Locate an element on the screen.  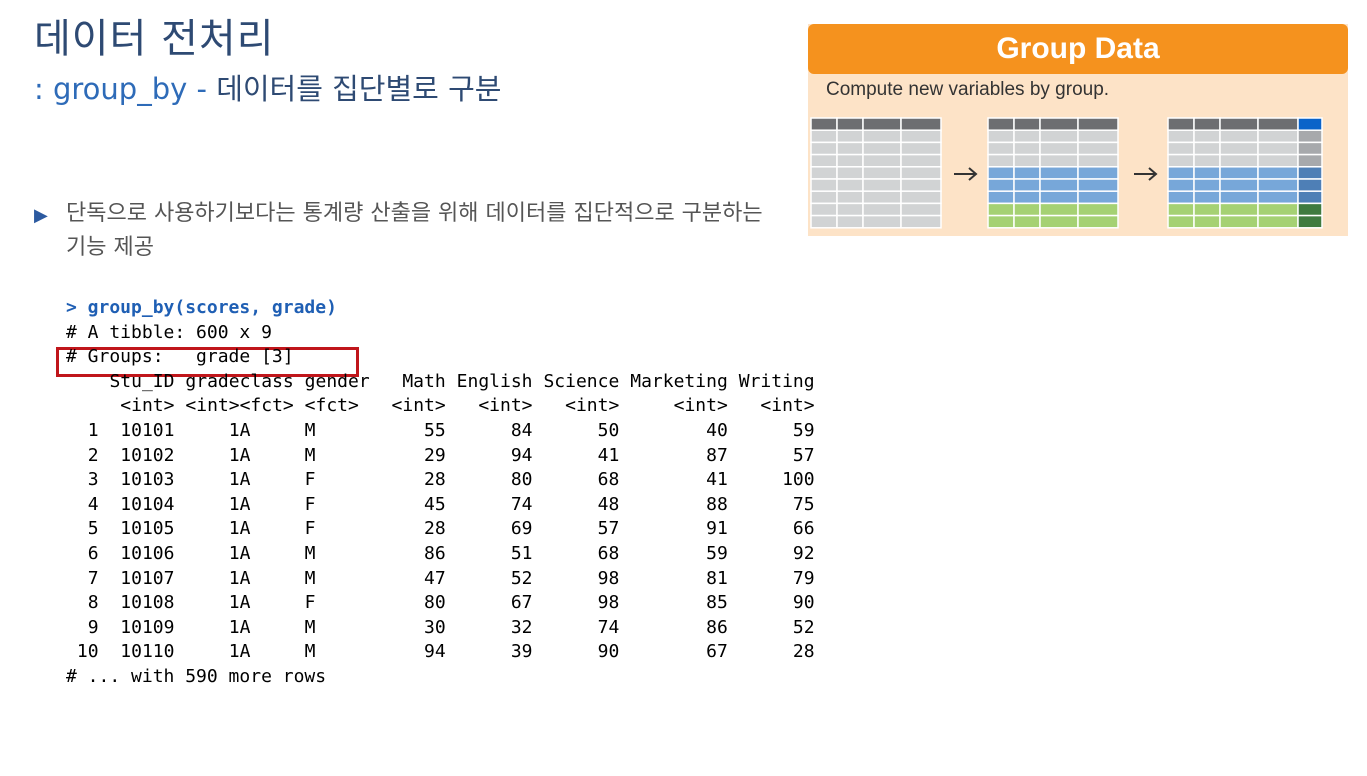
table-cell: 10104 is located at coordinates (147, 504).